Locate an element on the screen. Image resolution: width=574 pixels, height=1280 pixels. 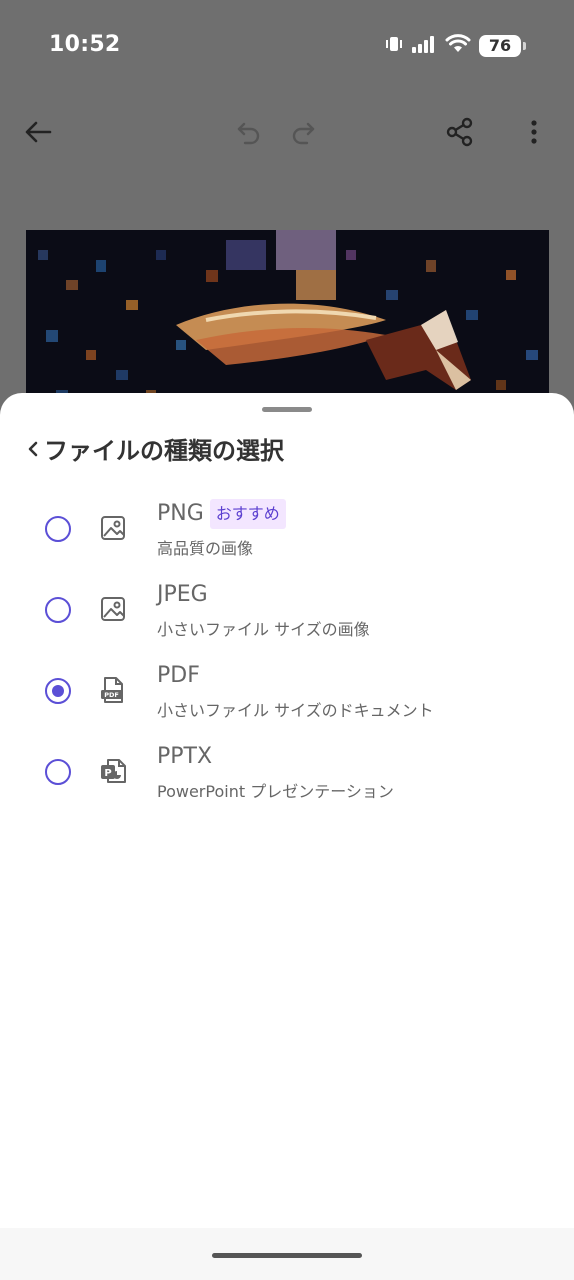
option-title: JPEG is located at coordinates (182, 595).